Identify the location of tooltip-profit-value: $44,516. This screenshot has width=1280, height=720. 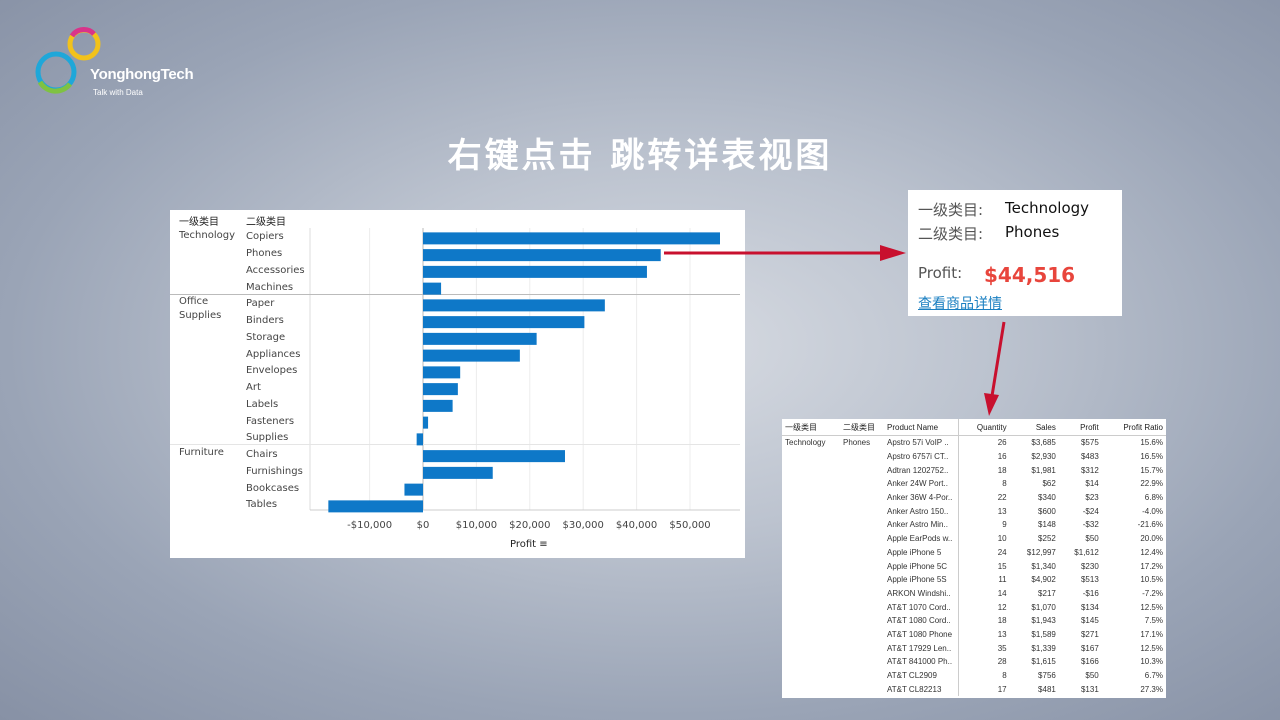
(1030, 275).